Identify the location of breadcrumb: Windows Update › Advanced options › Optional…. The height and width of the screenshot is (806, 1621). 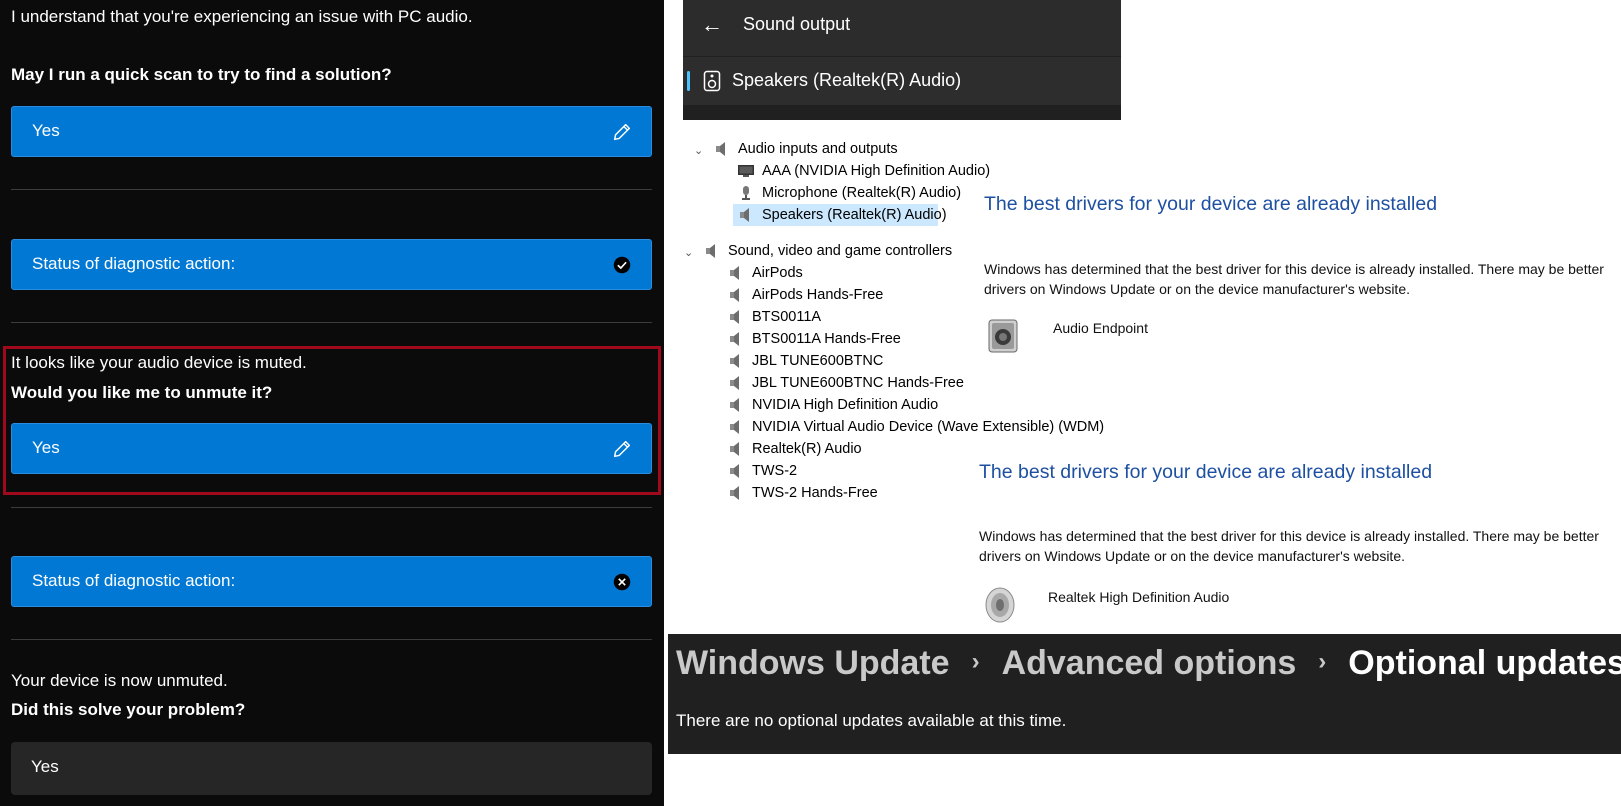
(1148, 663).